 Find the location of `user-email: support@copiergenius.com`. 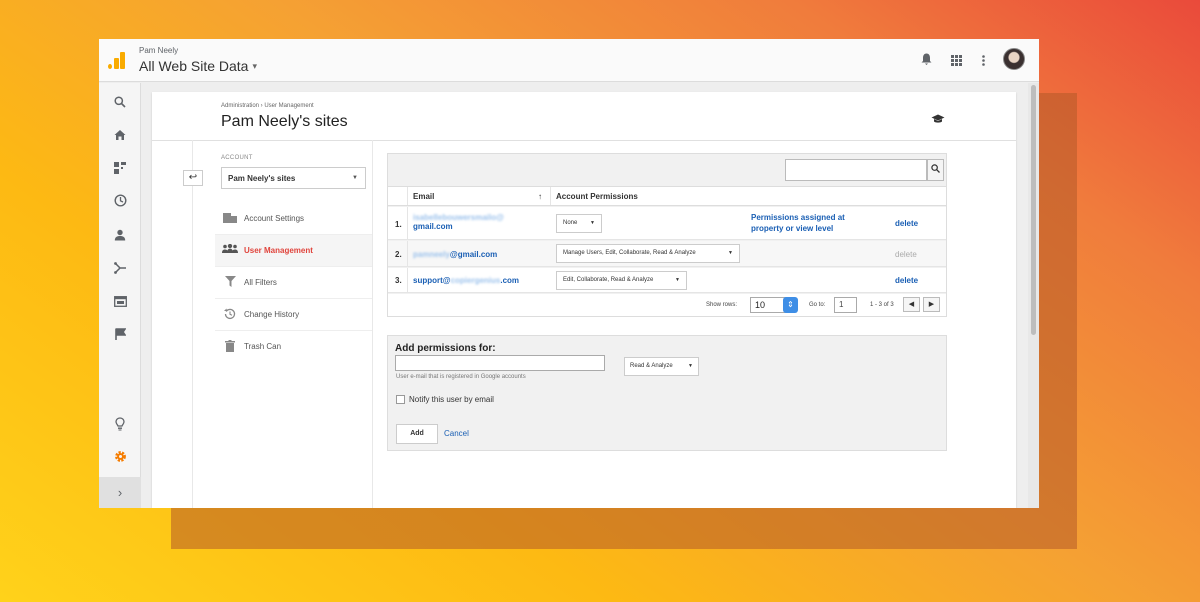

user-email: support@copiergenius.com is located at coordinates (466, 280).